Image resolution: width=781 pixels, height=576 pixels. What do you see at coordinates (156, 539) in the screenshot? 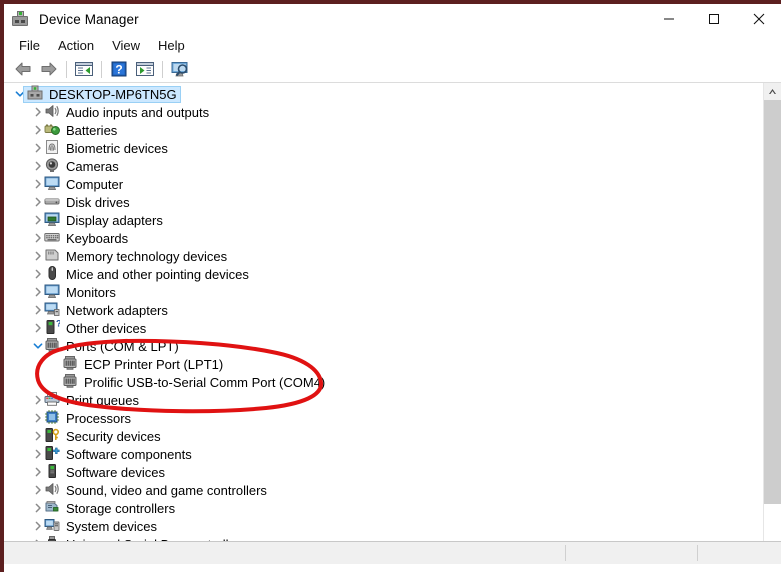
I see `tree-item-label: Universal Serial Bus controllers` at bounding box center [156, 539].